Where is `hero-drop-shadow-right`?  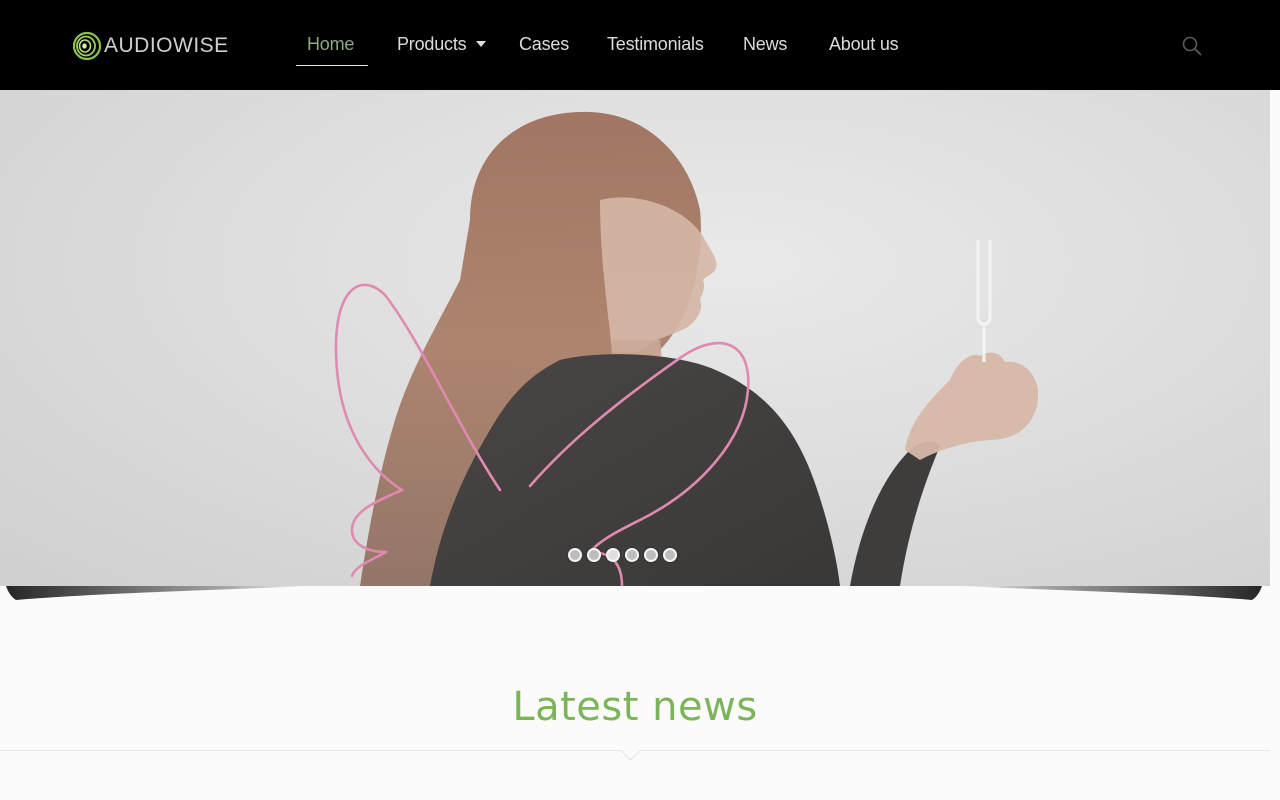
hero-drop-shadow-right is located at coordinates (1107, 593).